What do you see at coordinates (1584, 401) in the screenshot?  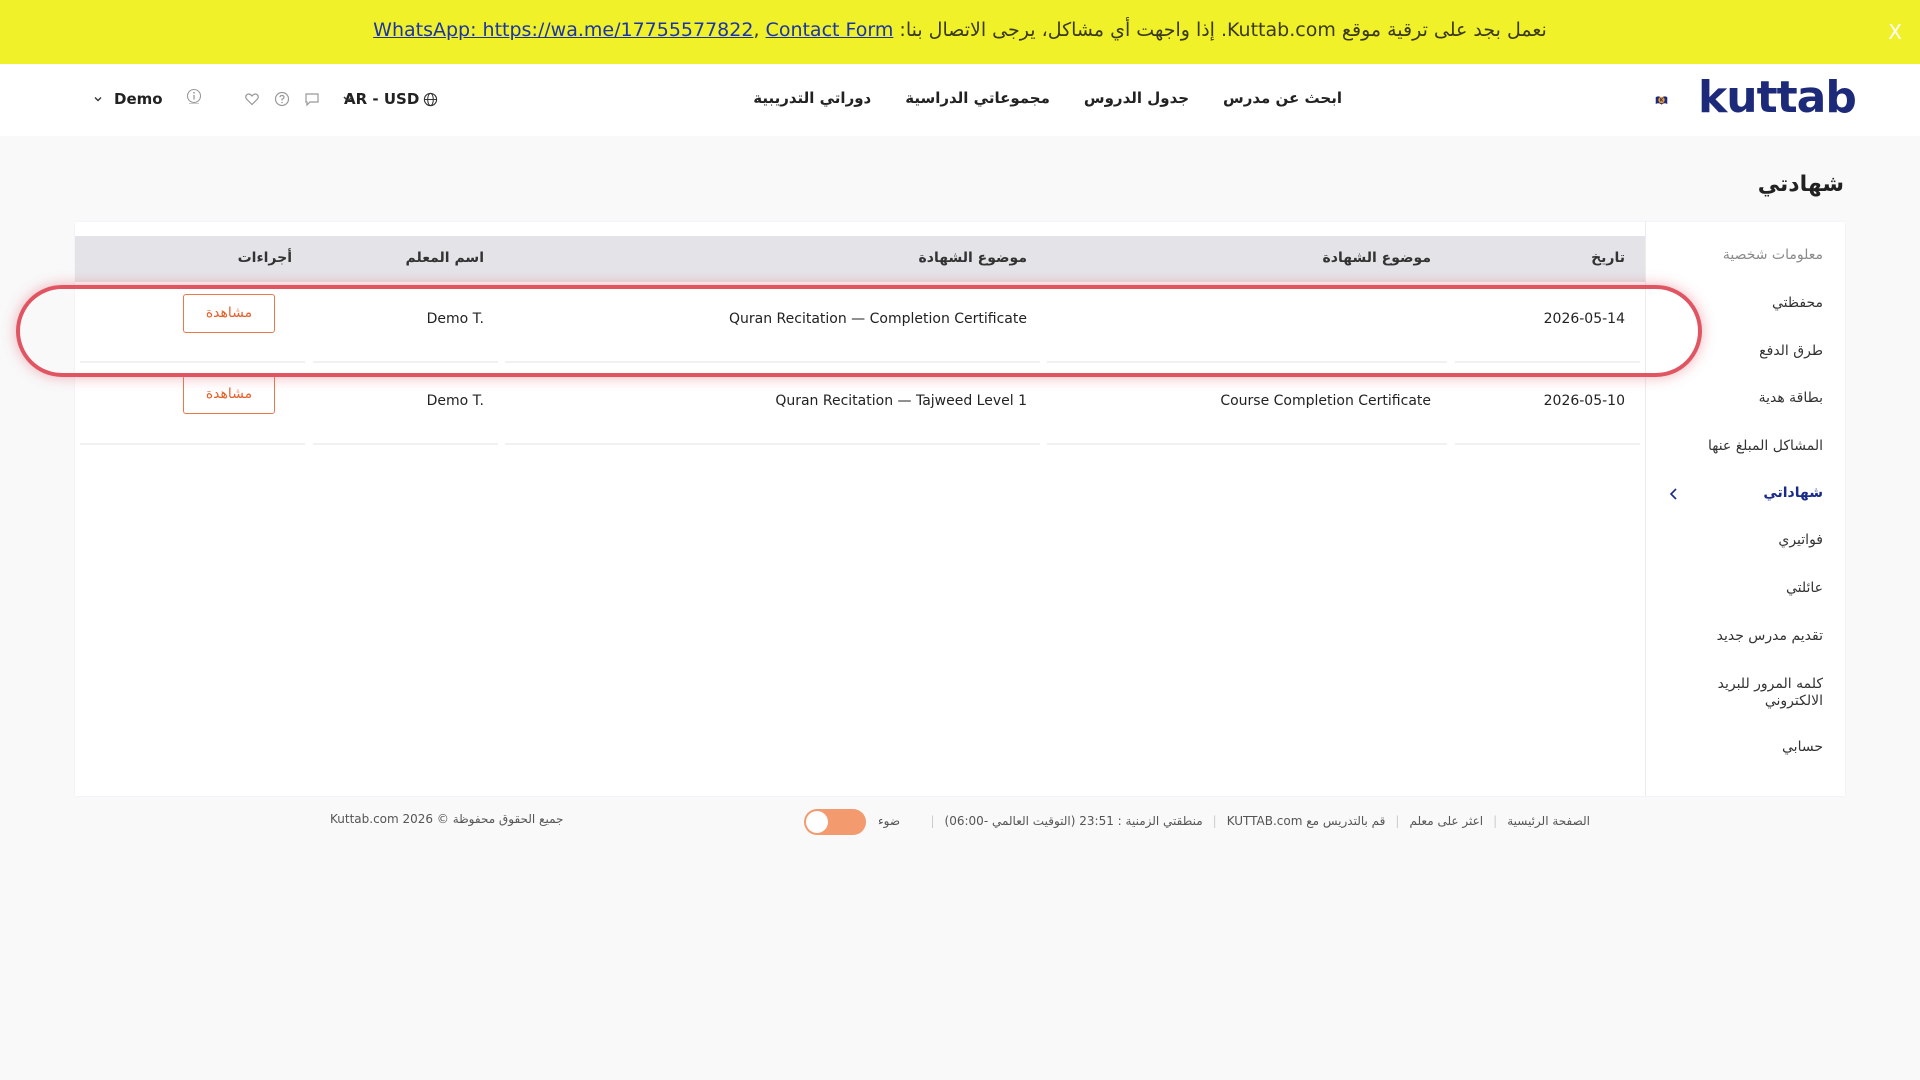 I see `cell-date: 2026-05-10` at bounding box center [1584, 401].